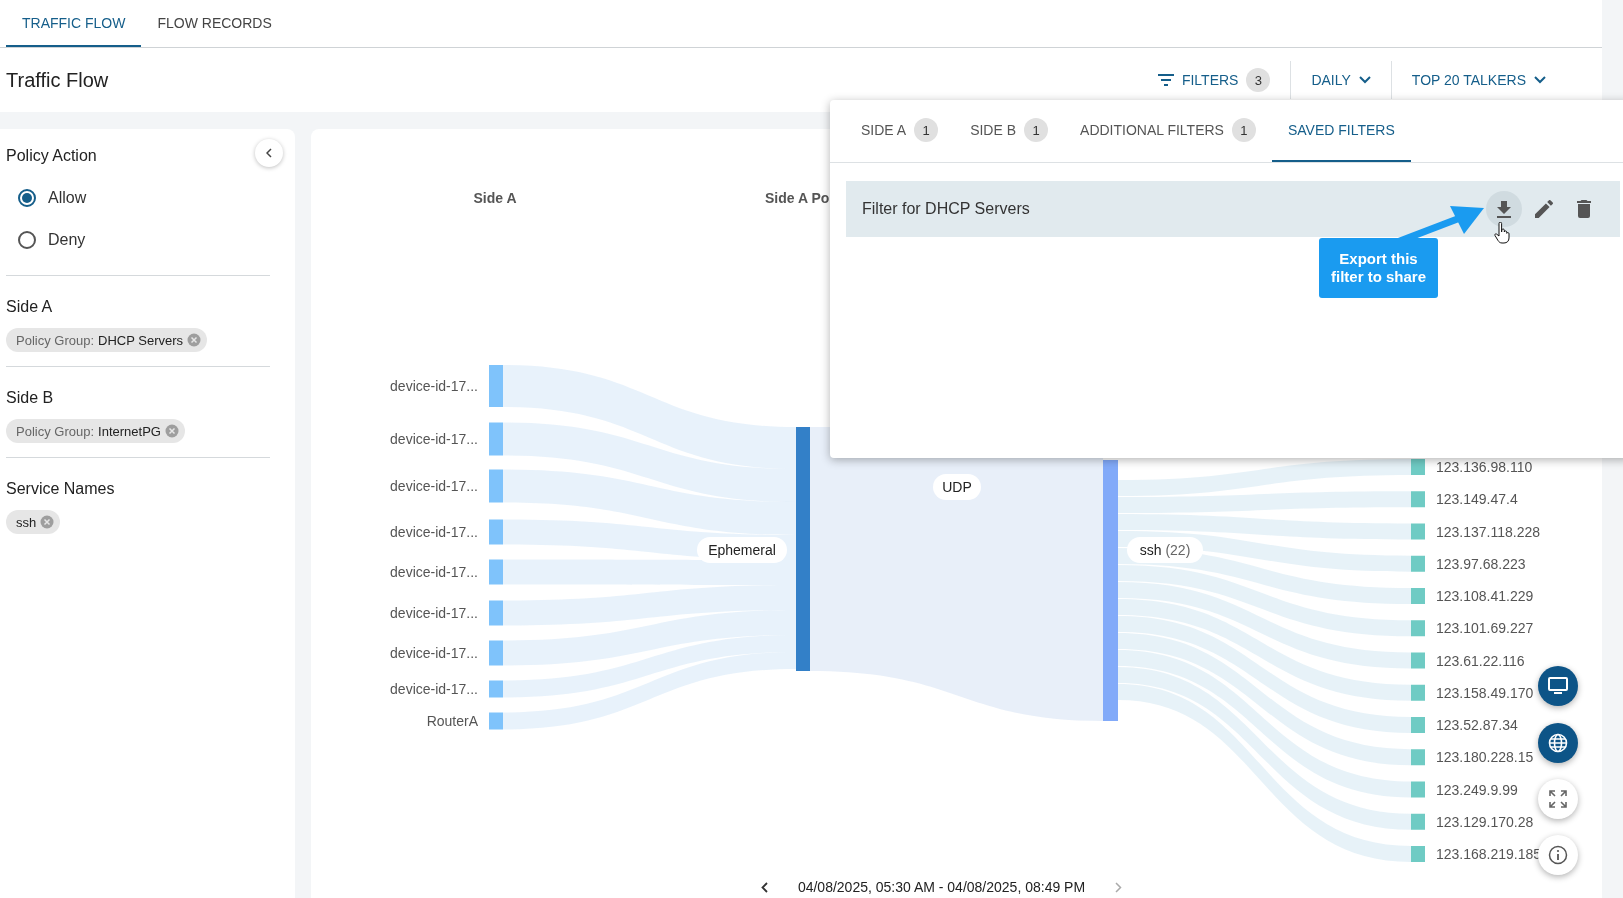 The width and height of the screenshot is (1623, 898). What do you see at coordinates (1485, 757) in the screenshot?
I see `node-label: 123.180.228.15` at bounding box center [1485, 757].